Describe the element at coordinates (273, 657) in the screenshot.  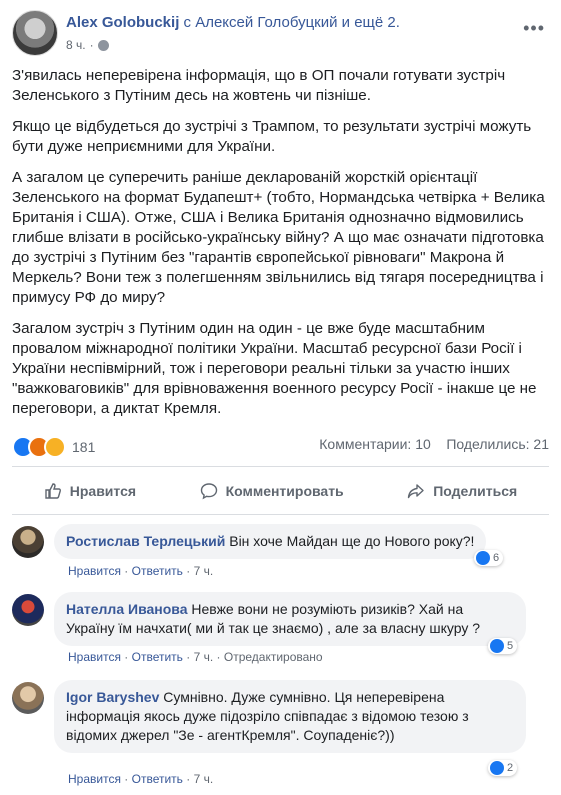
I see `comment-edited: Отредактировано` at that location.